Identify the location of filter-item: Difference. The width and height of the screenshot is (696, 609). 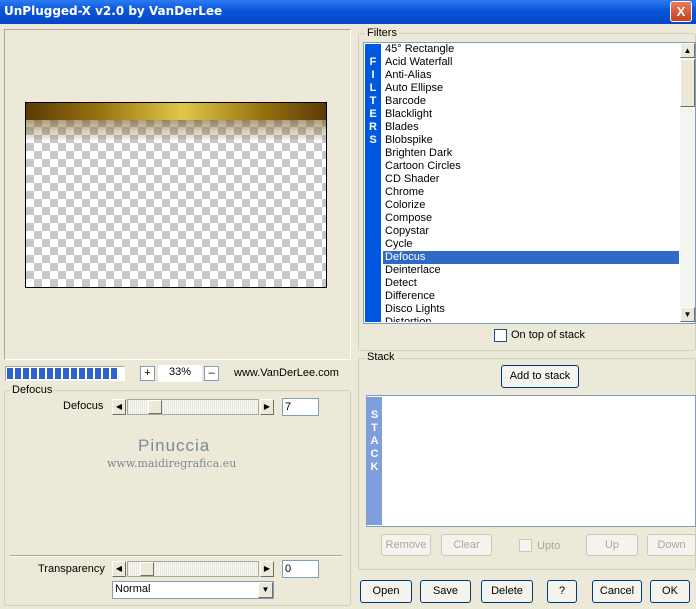
(531, 296).